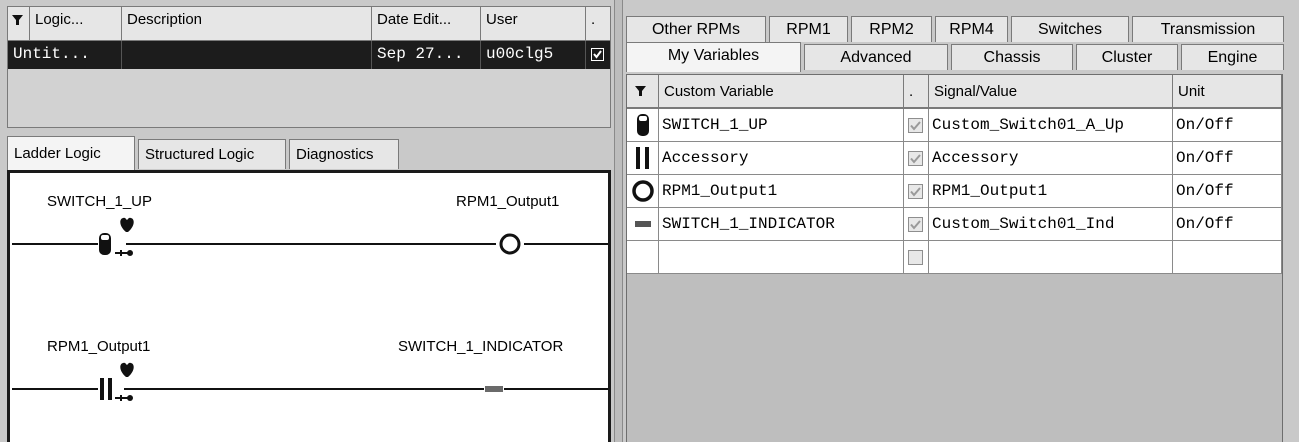  Describe the element at coordinates (808, 29) in the screenshot. I see `tab-rpm1: RPM1` at that location.